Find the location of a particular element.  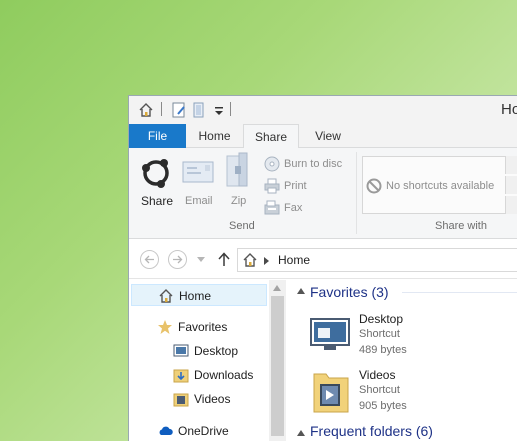

share-with-gallery: No shortcuts available is located at coordinates (439, 185).